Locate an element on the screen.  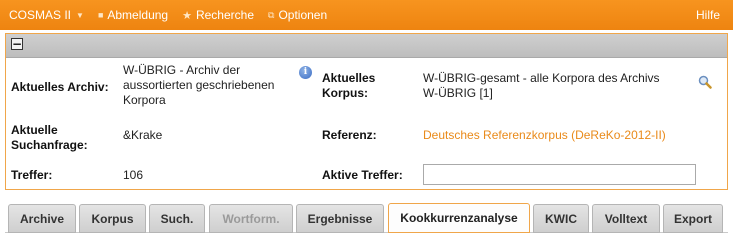
help-link: Hilfe is located at coordinates (708, 15).